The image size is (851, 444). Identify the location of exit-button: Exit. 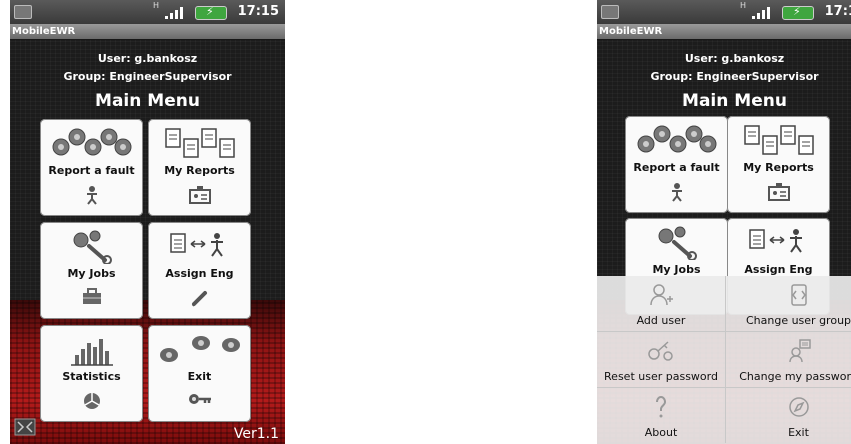
(199, 373).